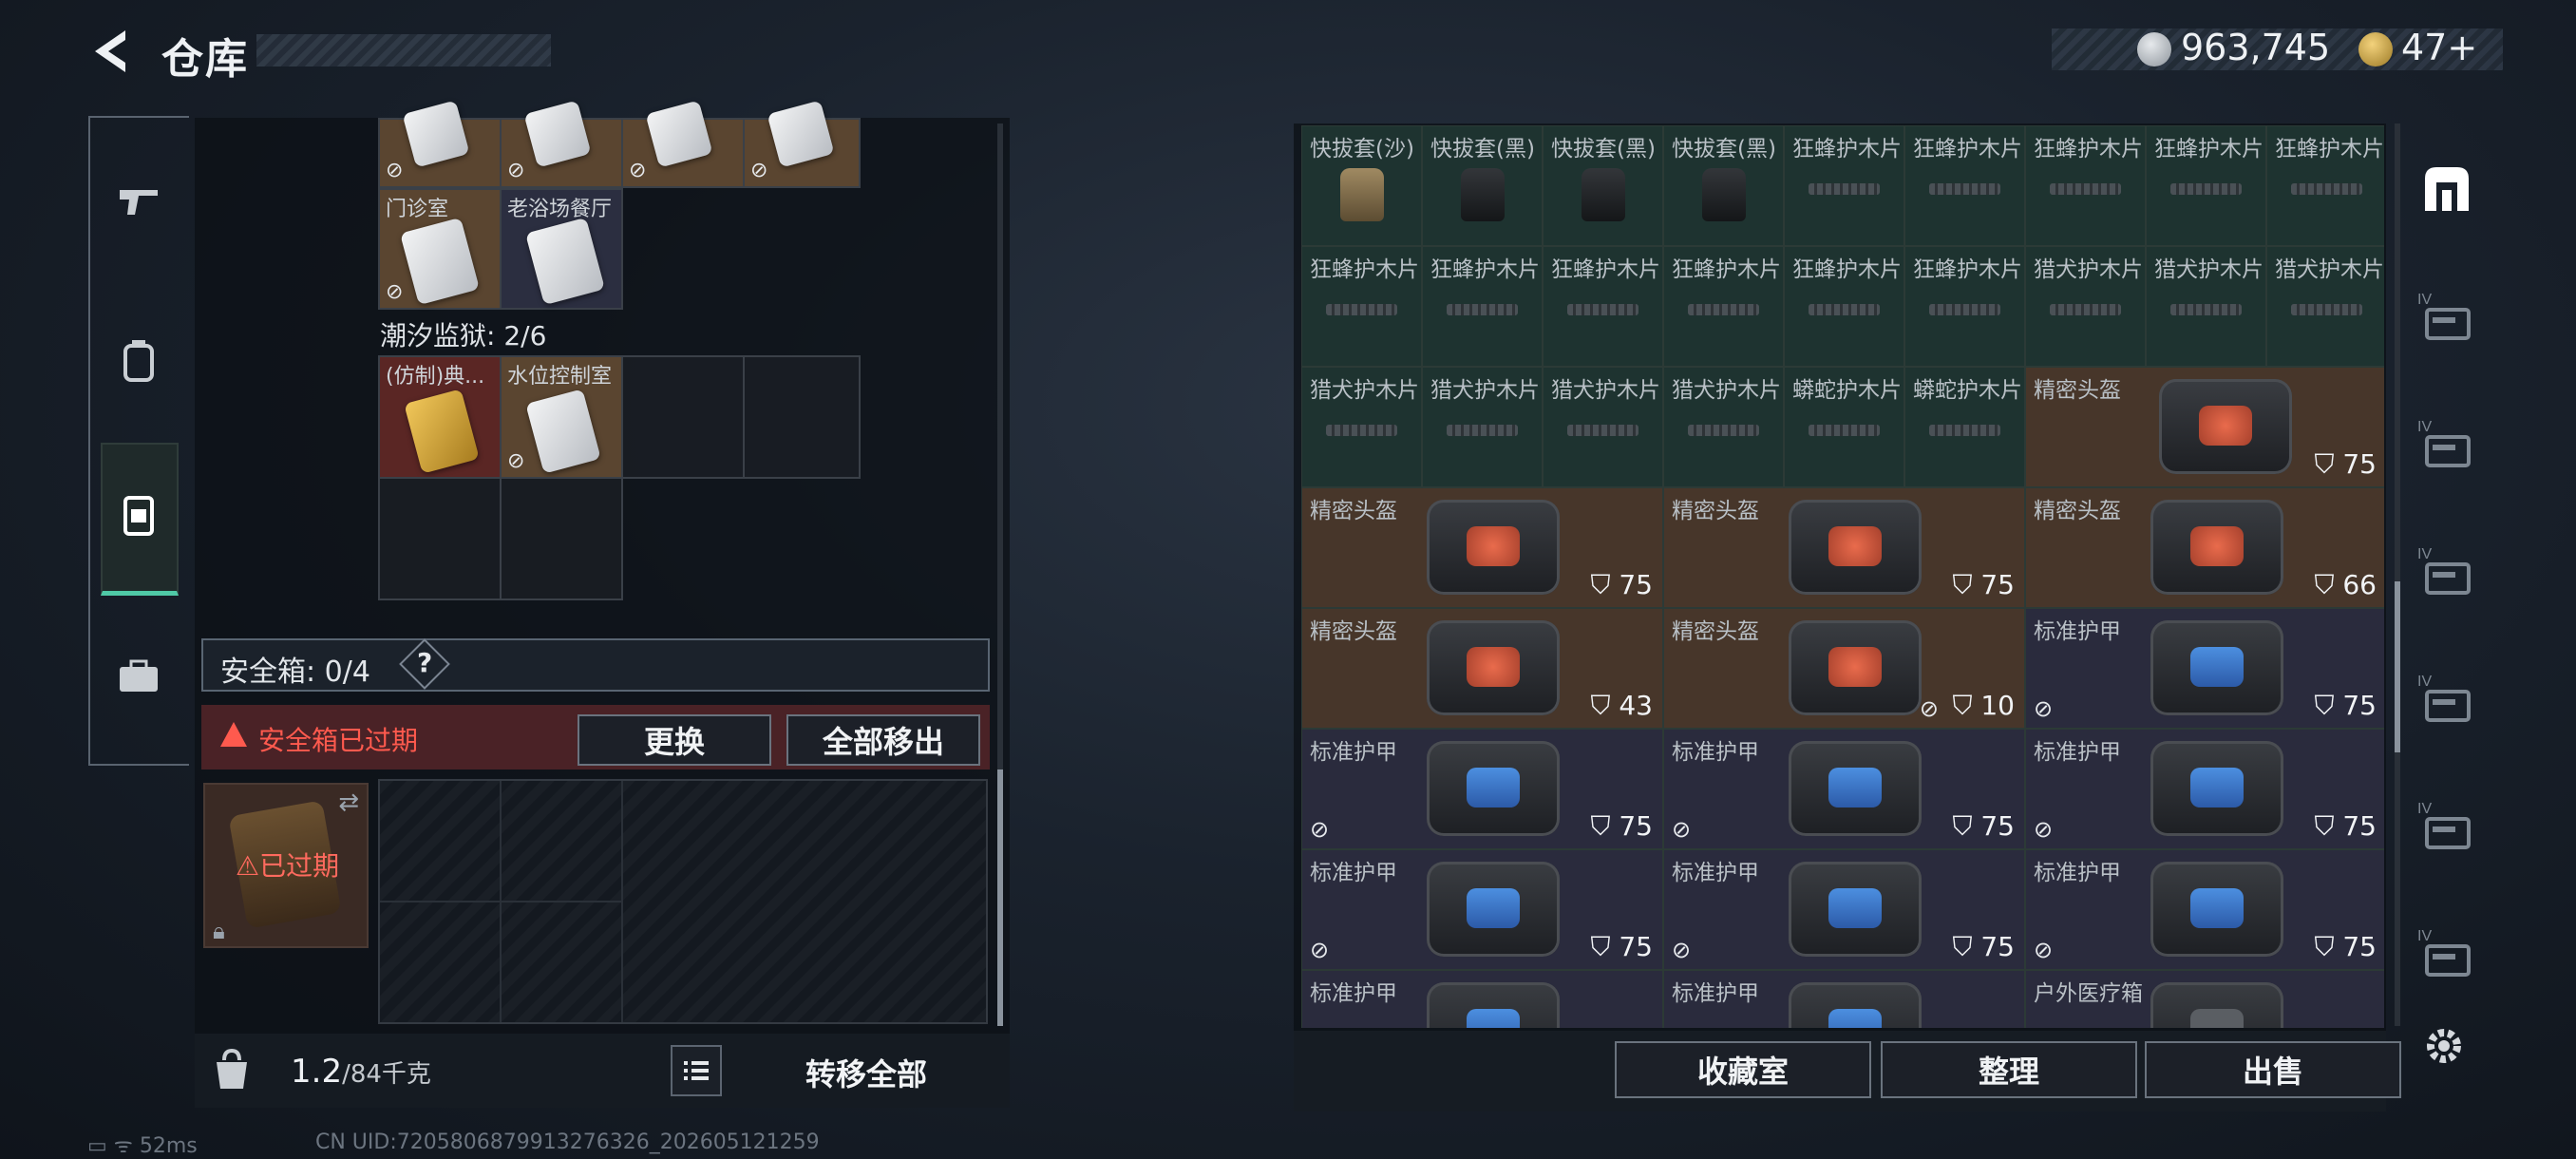  What do you see at coordinates (1603, 149) in the screenshot?
I see `item-name: 快拔套(黑)` at bounding box center [1603, 149].